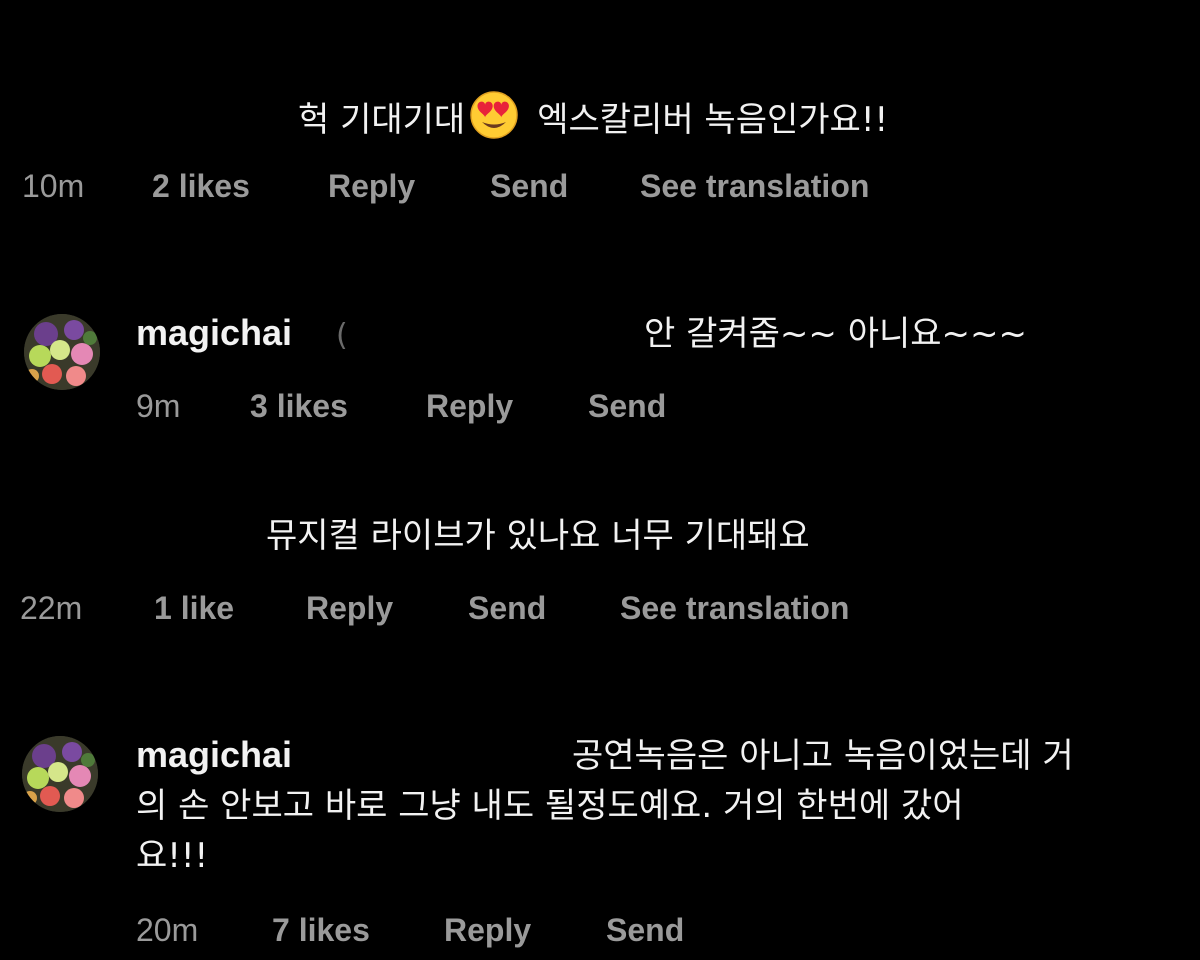 This screenshot has height=960, width=1200. Describe the element at coordinates (342, 335) in the screenshot. I see `redaction-edge: (` at that location.